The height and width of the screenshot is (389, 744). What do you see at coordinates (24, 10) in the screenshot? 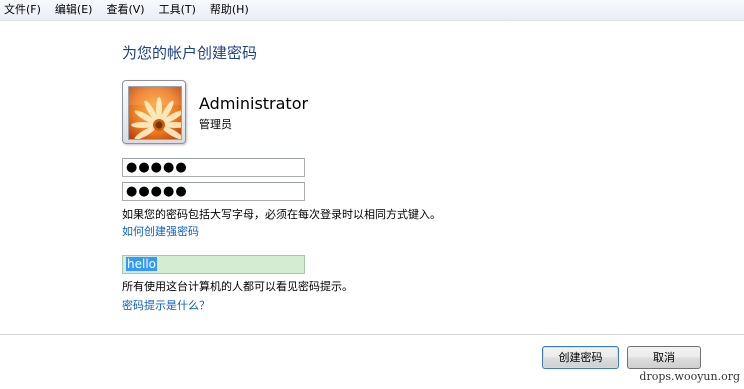
I see `menu-file: 文件(F)` at bounding box center [24, 10].